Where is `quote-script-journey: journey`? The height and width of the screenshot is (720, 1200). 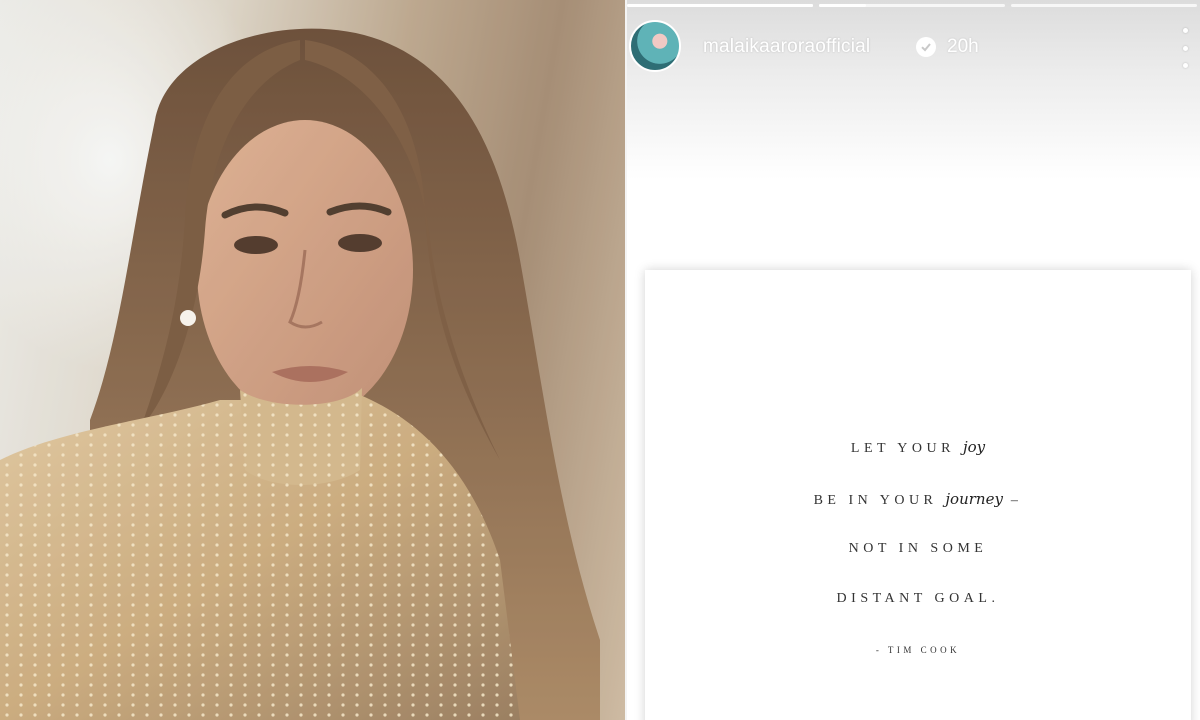
quote-script-journey: journey is located at coordinates (974, 499).